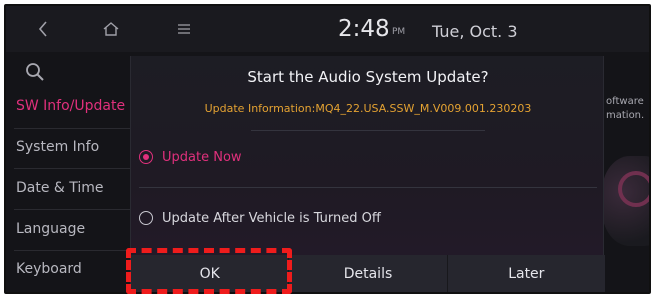 The height and width of the screenshot is (296, 655). I want to click on search-icon, so click(35, 72).